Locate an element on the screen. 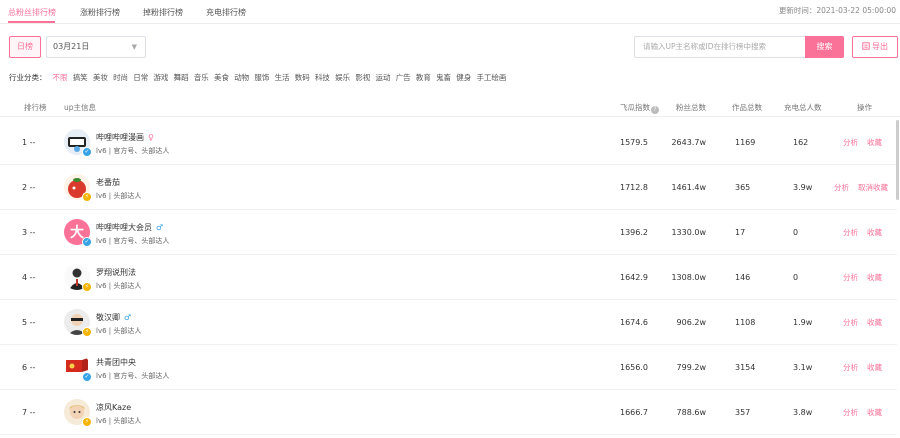 The height and width of the screenshot is (438, 900). gender-icon: ♀ is located at coordinates (151, 137).